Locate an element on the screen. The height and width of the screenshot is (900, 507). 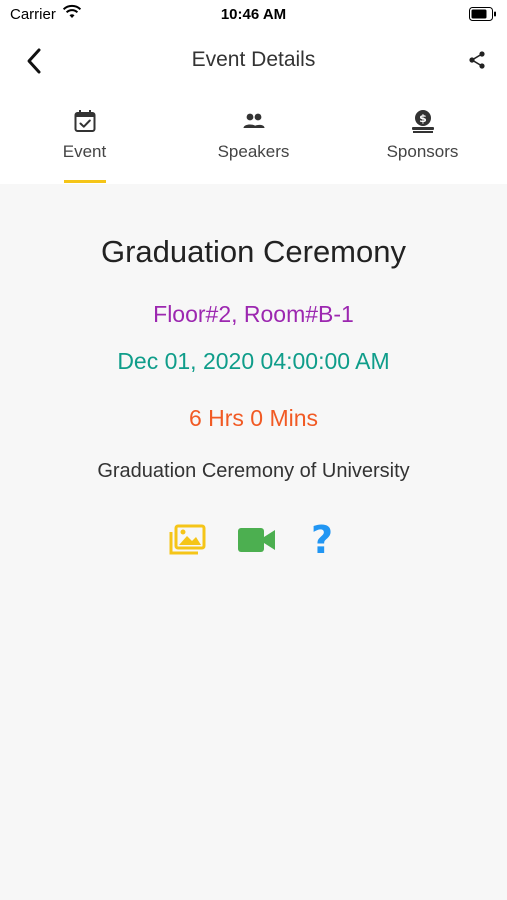
photo-gallery-icon is located at coordinates (188, 540).